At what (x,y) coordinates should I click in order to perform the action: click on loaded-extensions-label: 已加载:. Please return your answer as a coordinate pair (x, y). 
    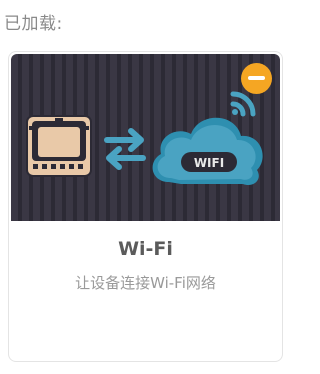
    Looking at the image, I should click on (33, 24).